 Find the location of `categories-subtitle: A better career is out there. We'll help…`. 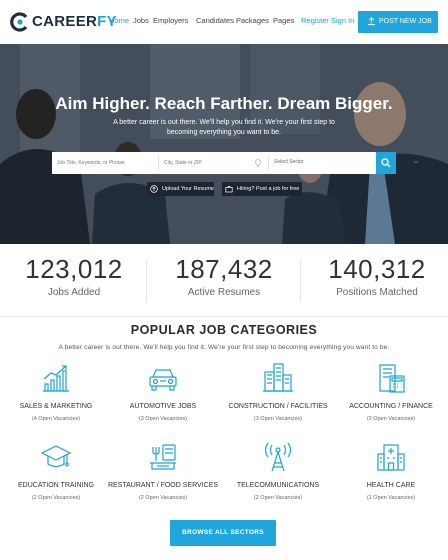

categories-subtitle: A better career is out there. We'll help… is located at coordinates (224, 347).